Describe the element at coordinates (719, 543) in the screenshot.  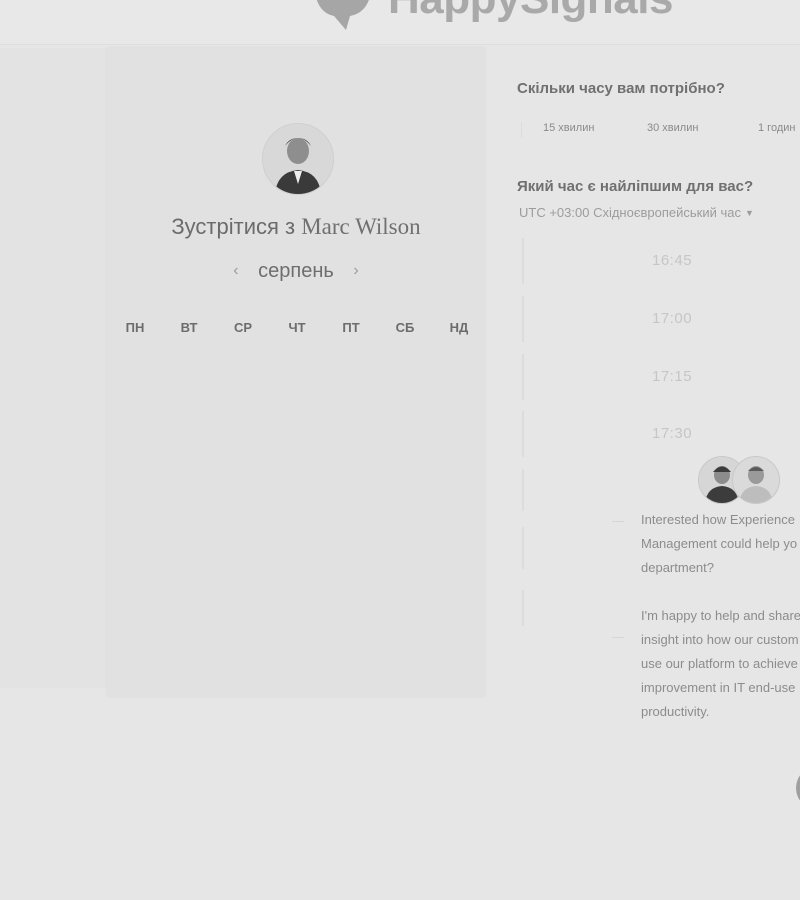
I see `chat-line: Management could help yo` at that location.